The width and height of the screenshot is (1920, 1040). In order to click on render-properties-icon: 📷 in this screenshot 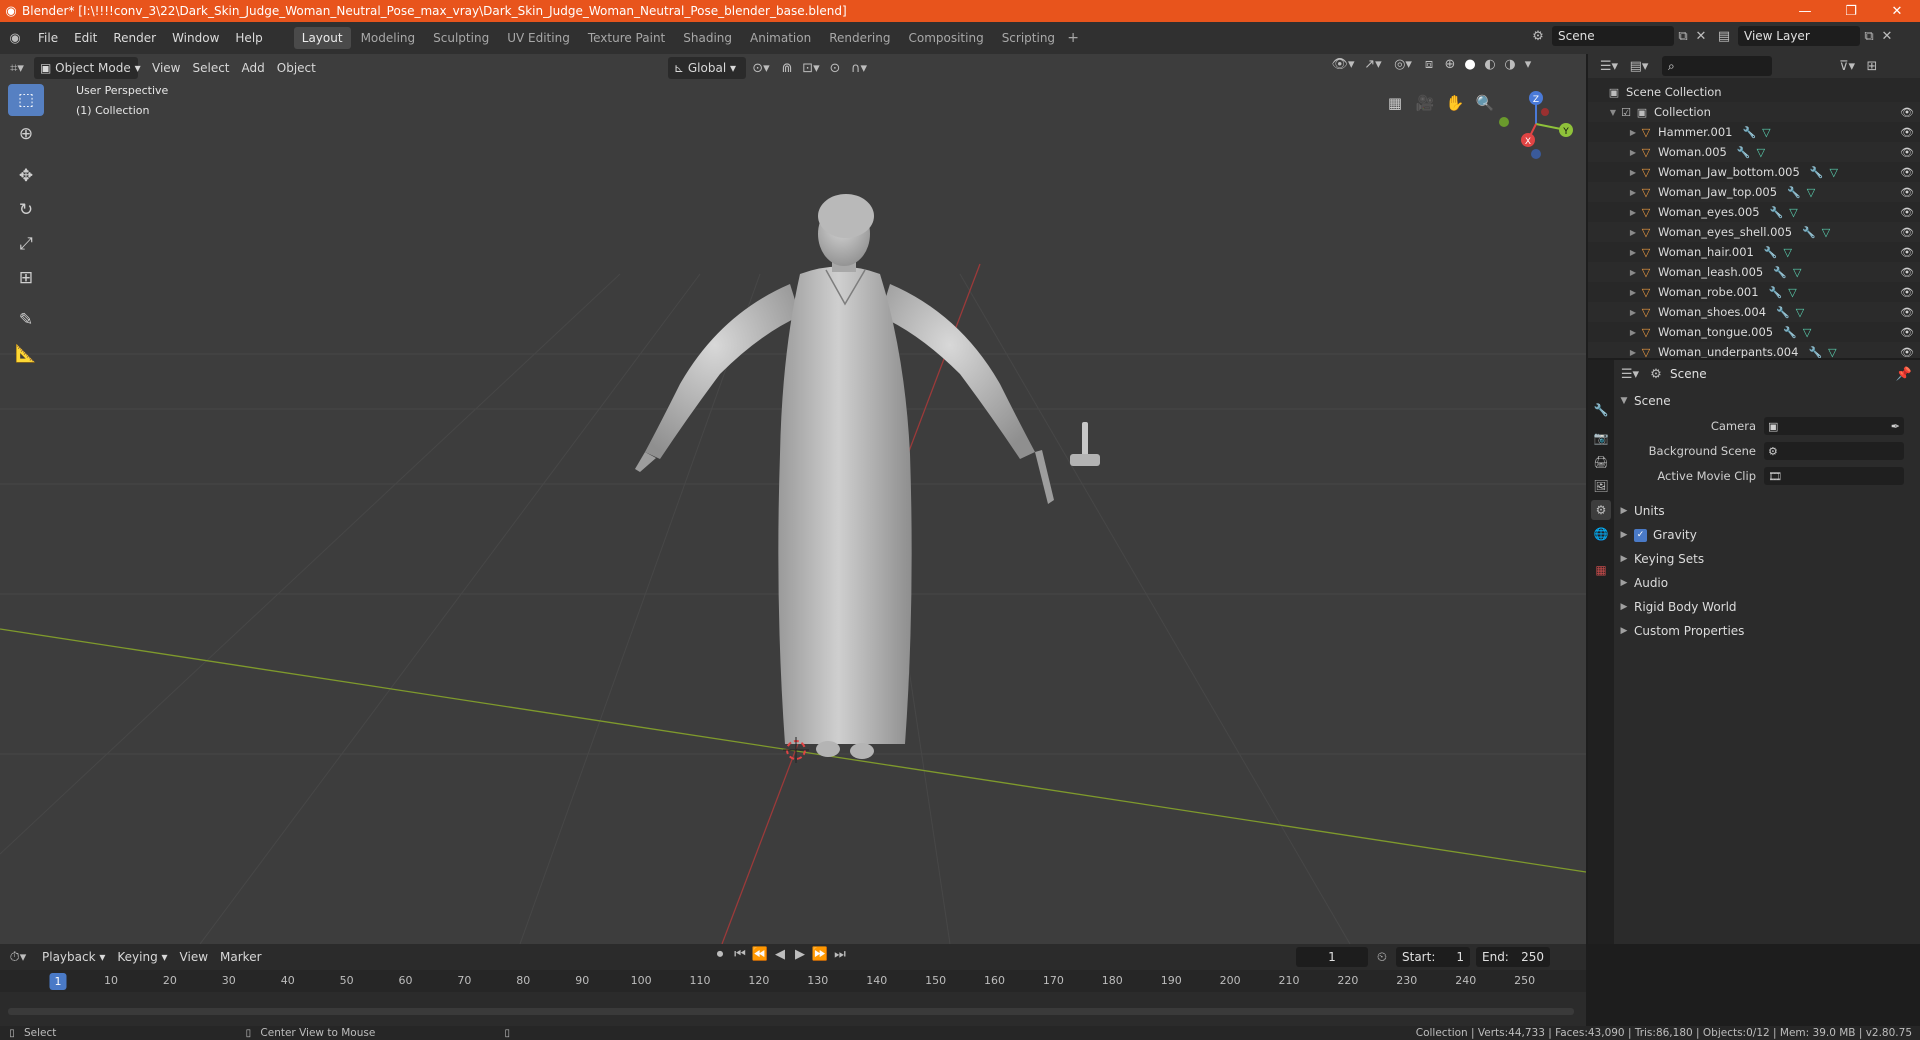, I will do `click(1601, 438)`.